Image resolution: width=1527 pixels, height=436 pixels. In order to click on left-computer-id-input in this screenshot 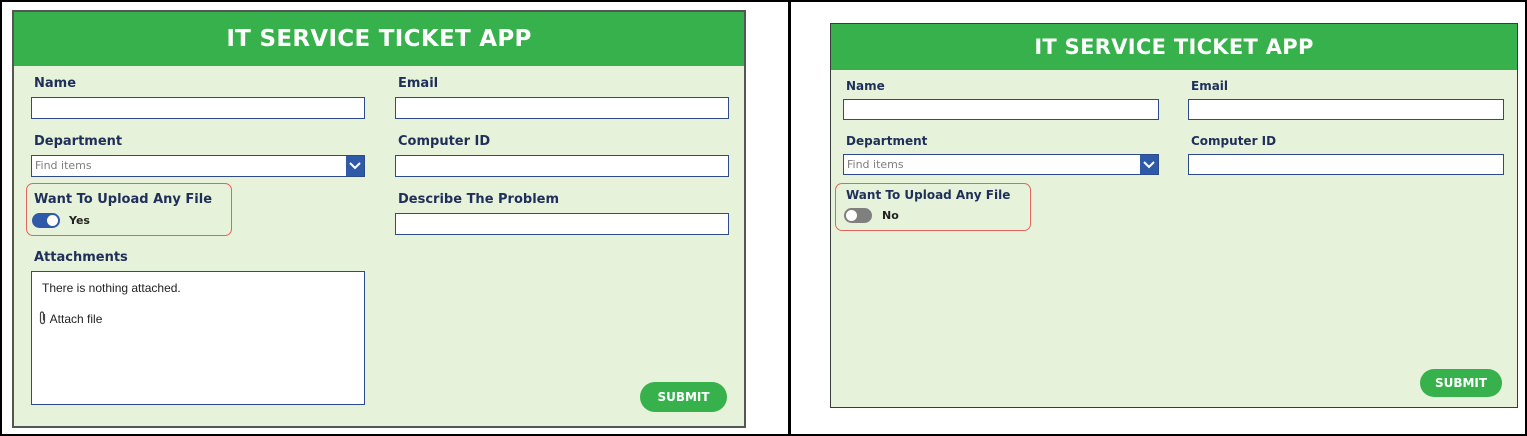, I will do `click(562, 166)`.